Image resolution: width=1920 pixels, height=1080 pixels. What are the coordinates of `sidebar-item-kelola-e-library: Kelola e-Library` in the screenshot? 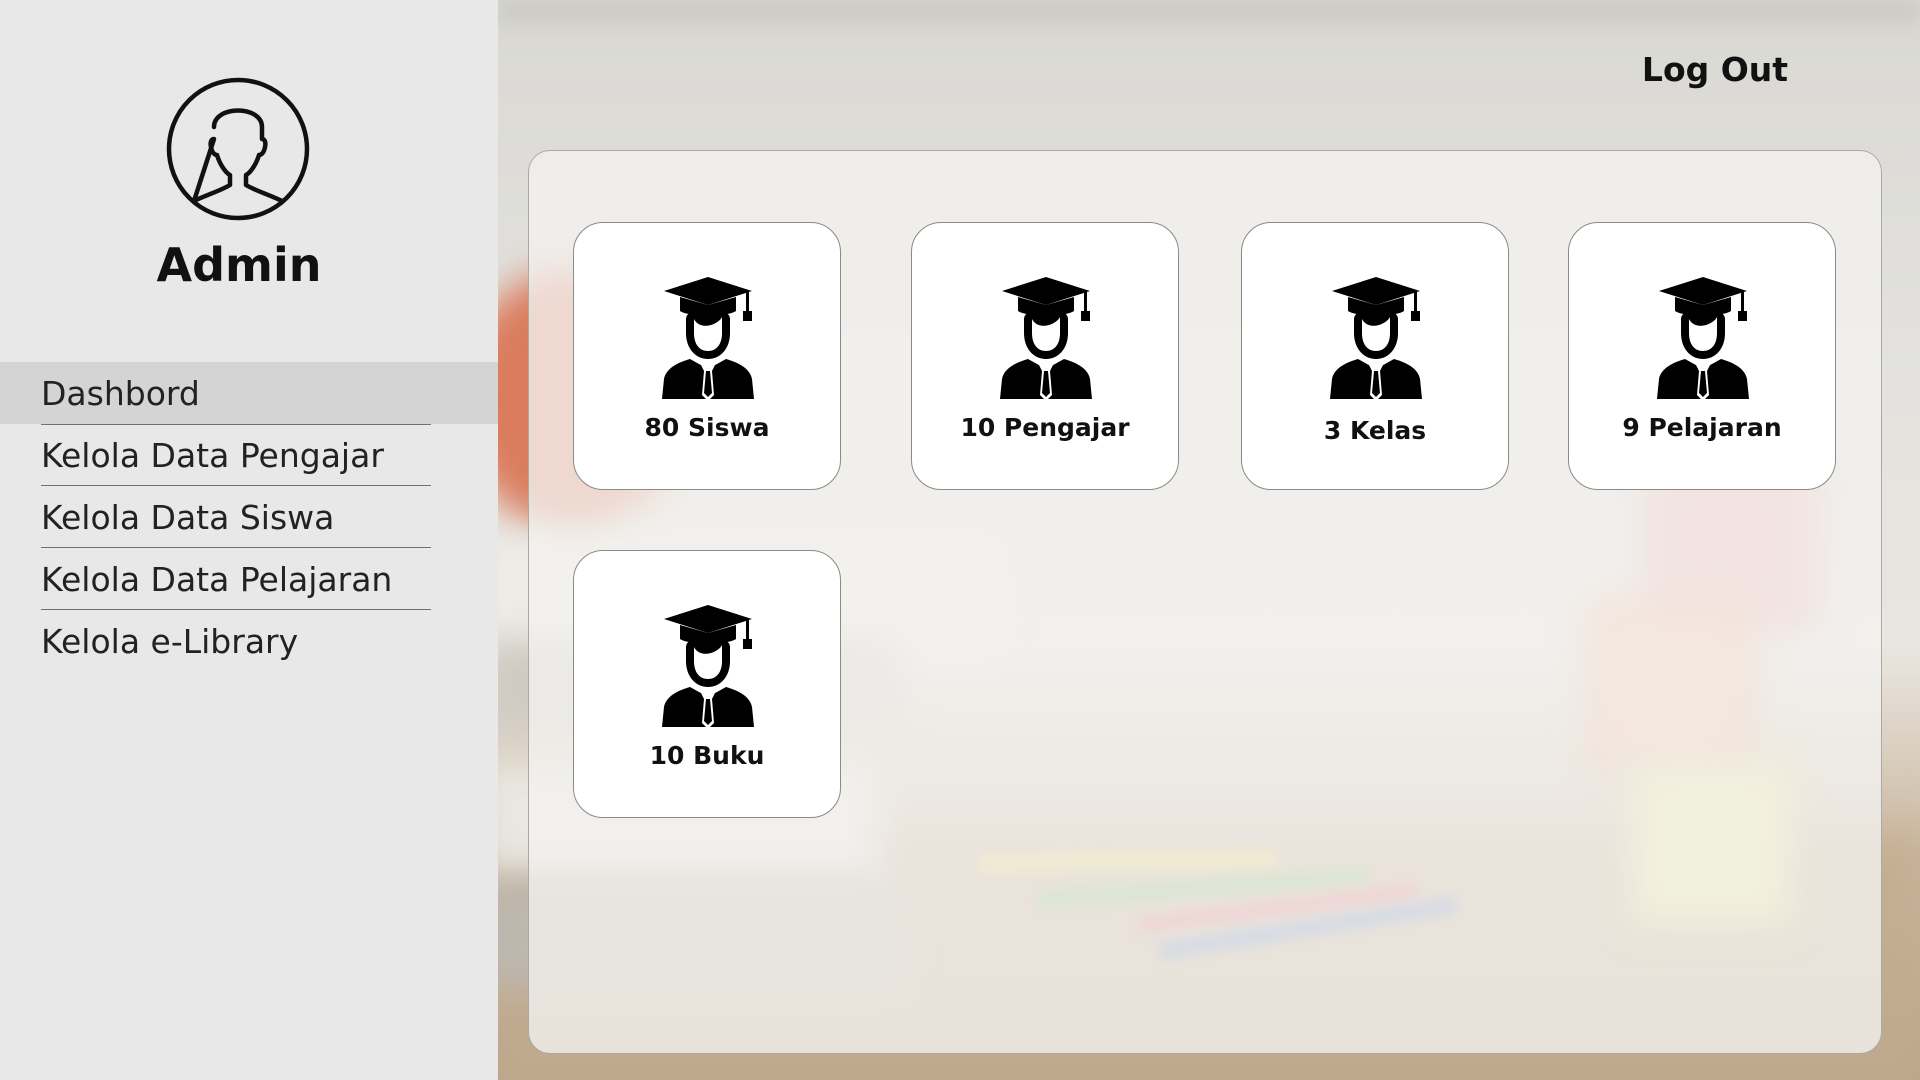 It's located at (249, 641).